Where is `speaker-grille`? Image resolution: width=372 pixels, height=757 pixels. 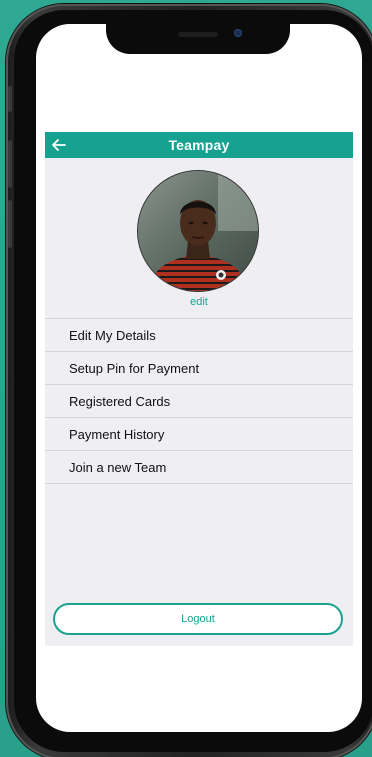 speaker-grille is located at coordinates (198, 34).